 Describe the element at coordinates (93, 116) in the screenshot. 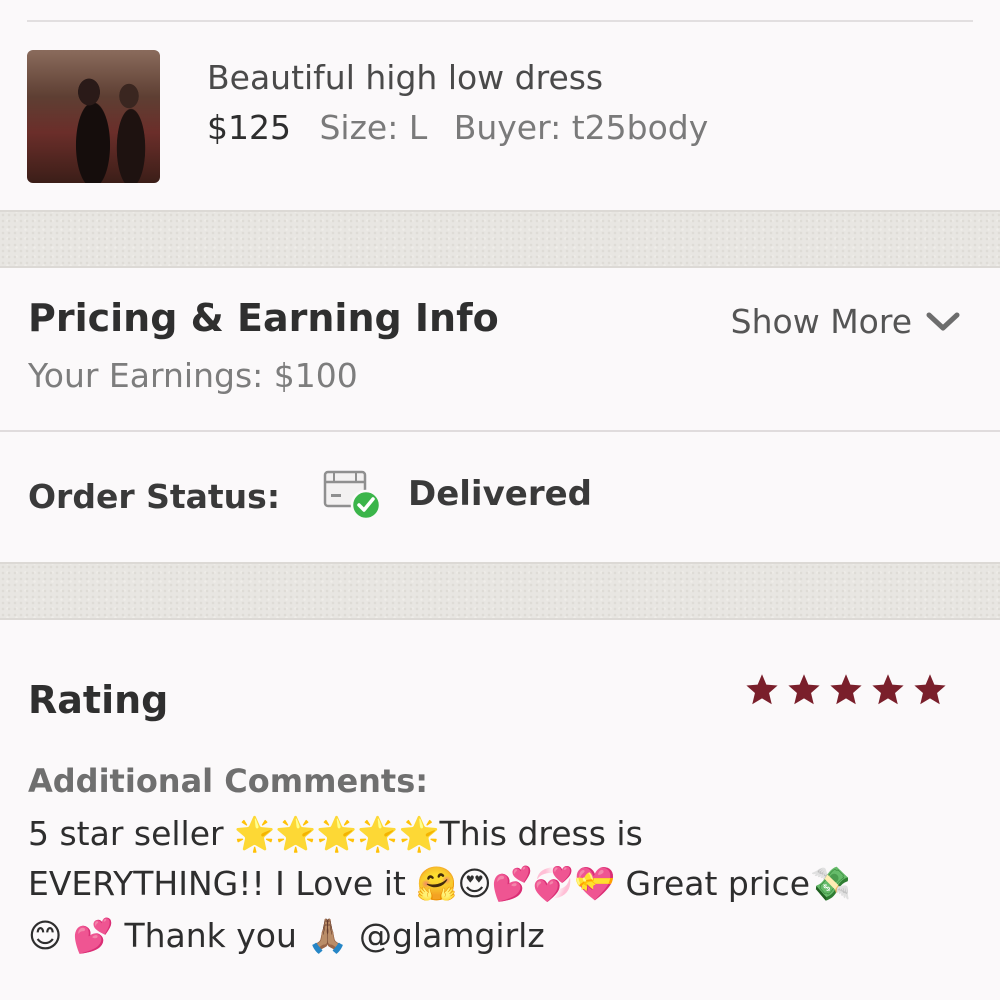

I see `item-thumbnail` at that location.